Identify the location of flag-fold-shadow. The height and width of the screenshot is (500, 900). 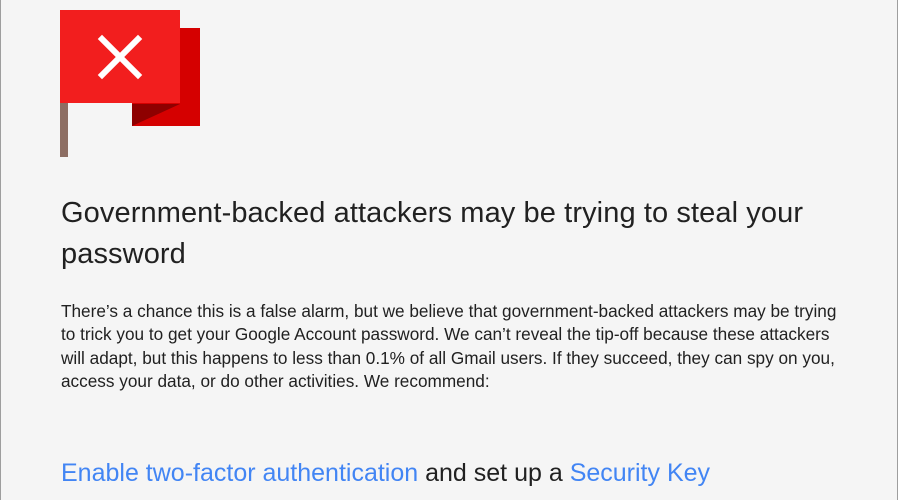
(156, 115).